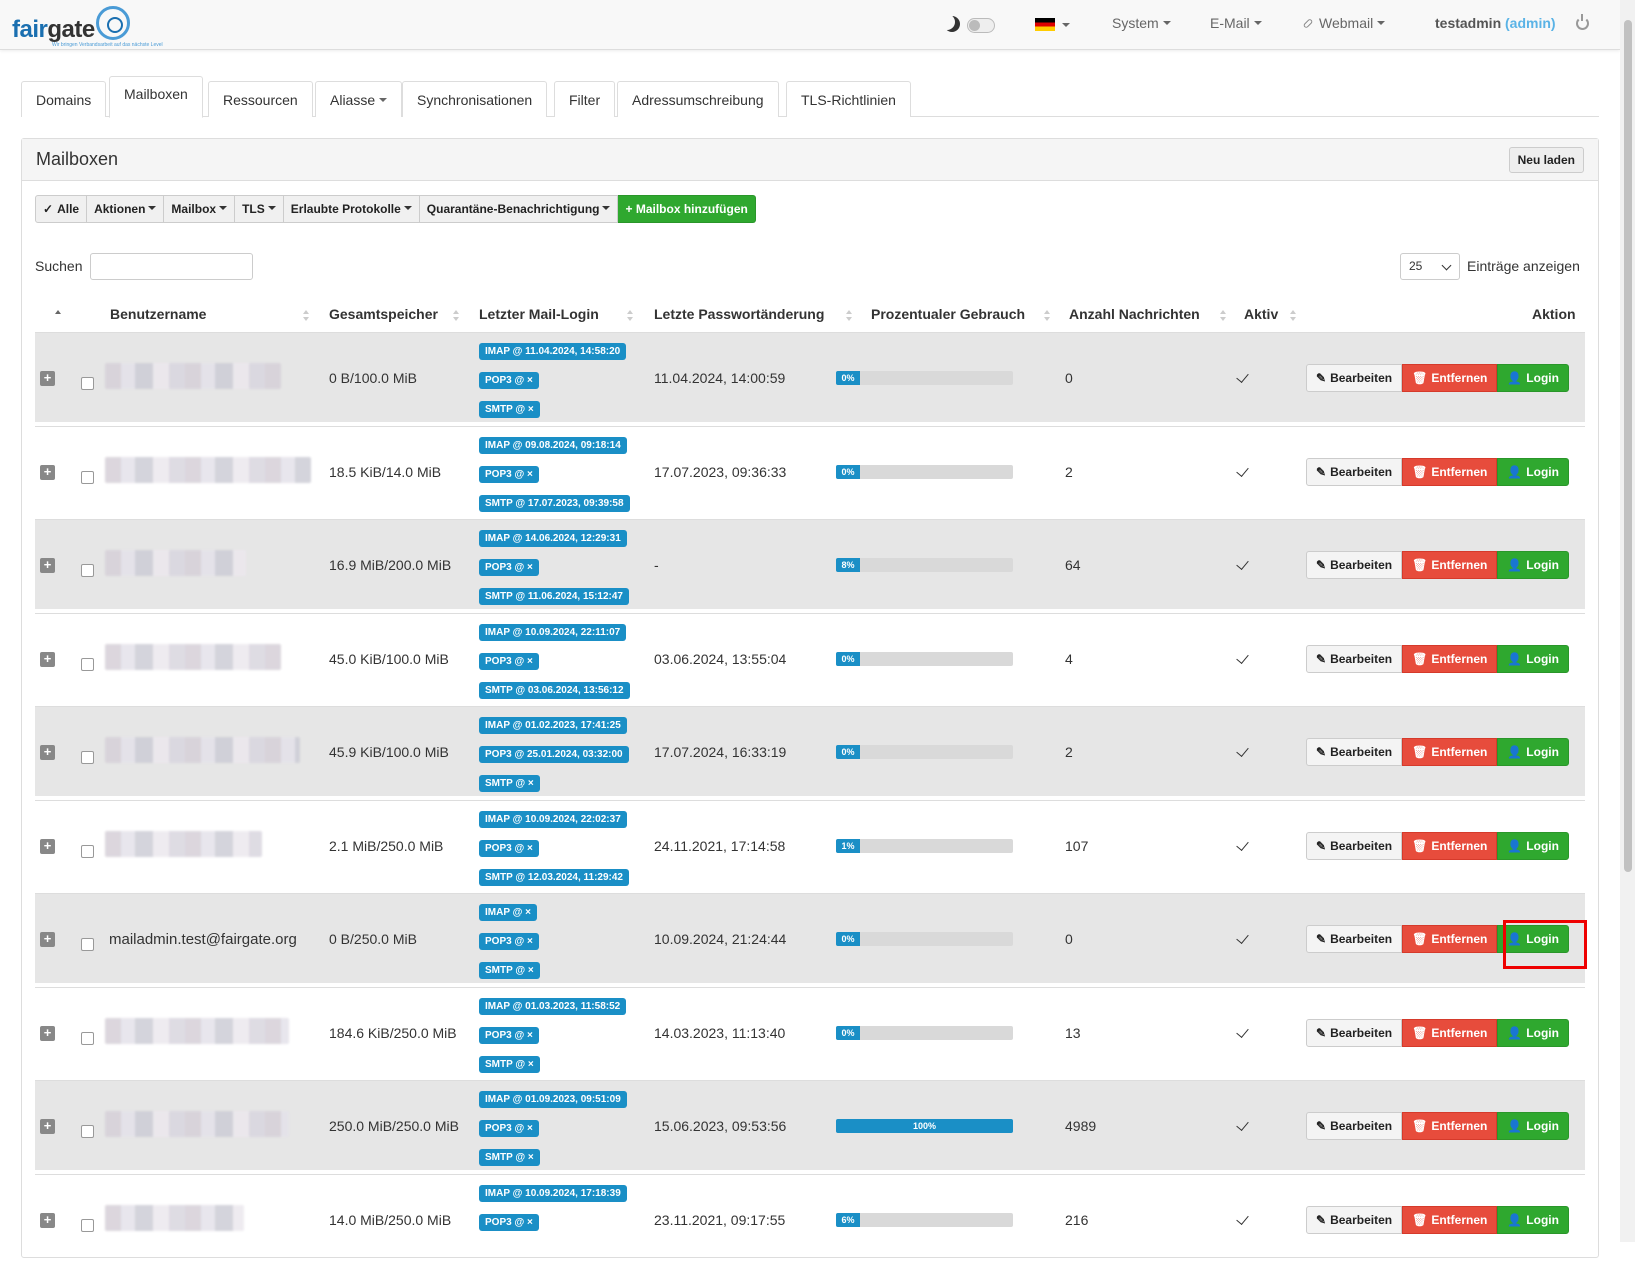 The height and width of the screenshot is (1264, 1635). I want to click on col-usage: Prozentualer Gebrauch, so click(948, 314).